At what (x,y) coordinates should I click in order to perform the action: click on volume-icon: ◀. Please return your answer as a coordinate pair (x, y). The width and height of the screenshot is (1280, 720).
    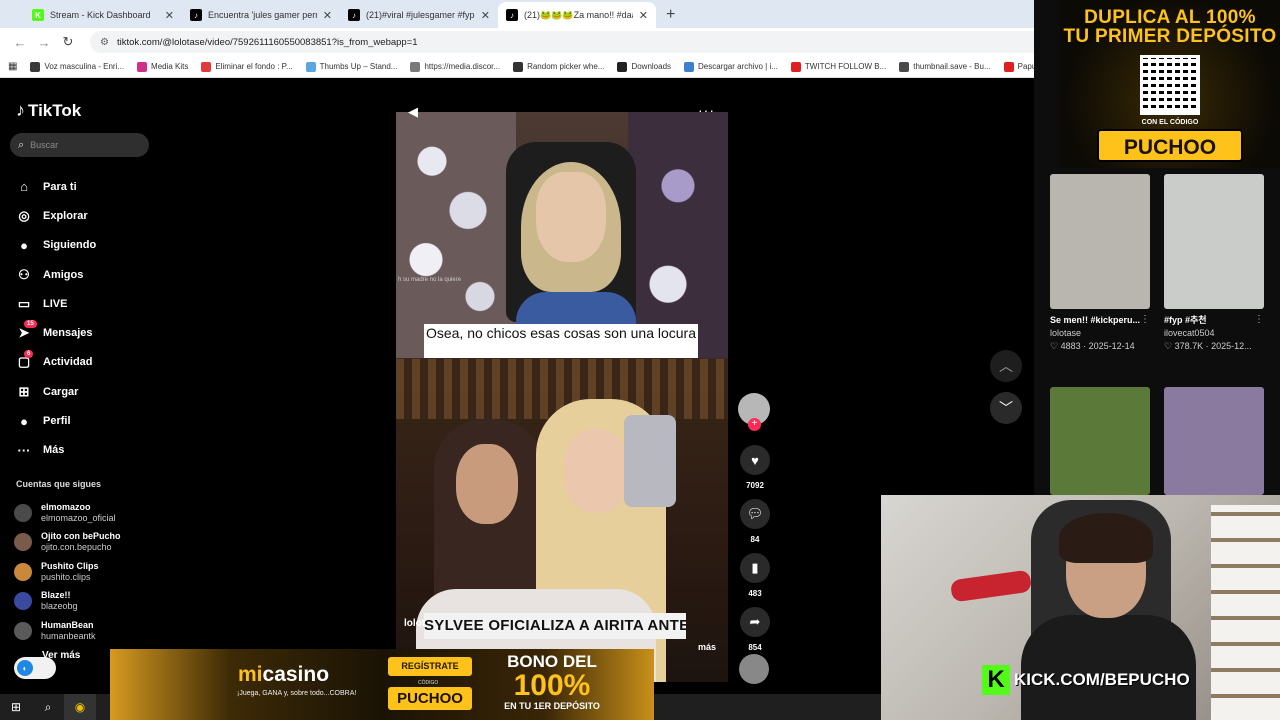
    Looking at the image, I should click on (413, 112).